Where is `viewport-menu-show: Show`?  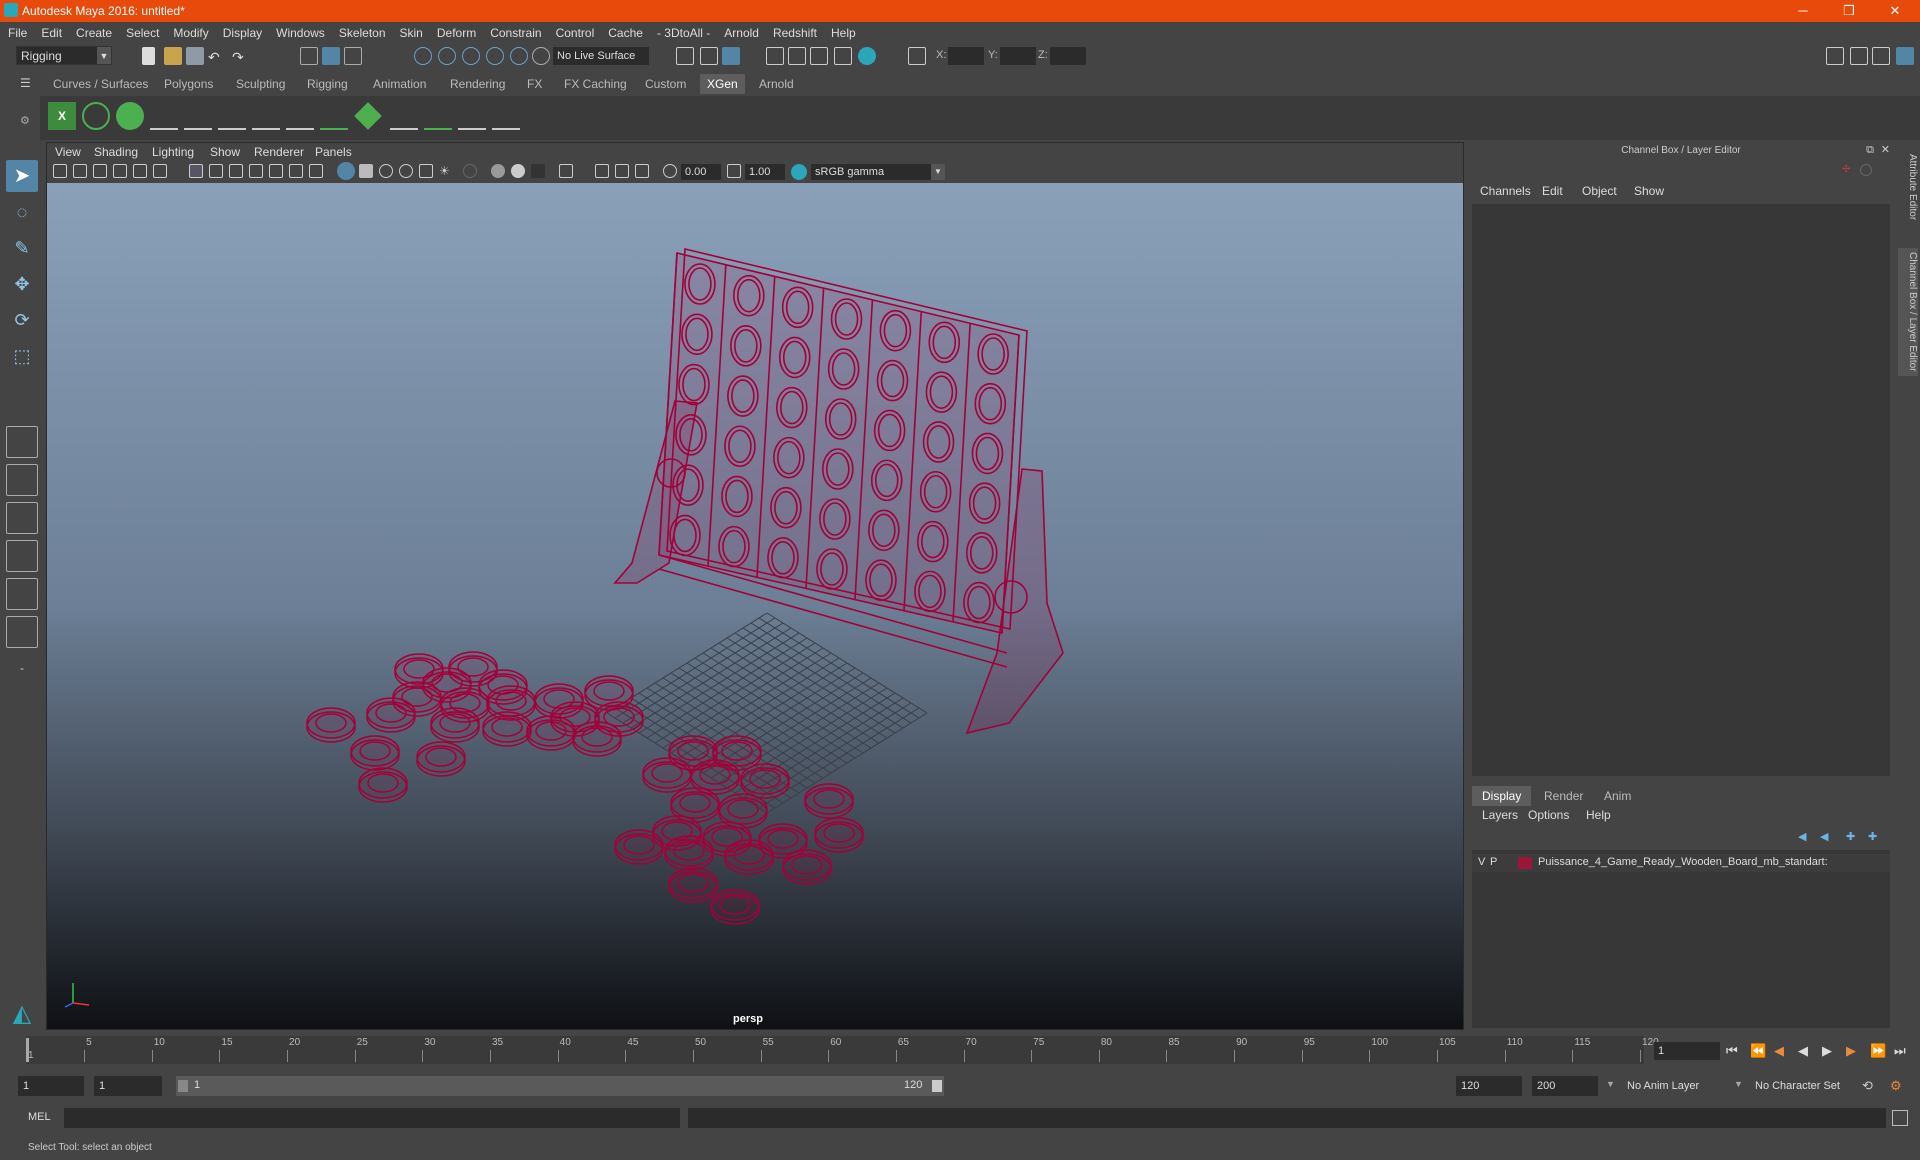
viewport-menu-show: Show is located at coordinates (225, 152).